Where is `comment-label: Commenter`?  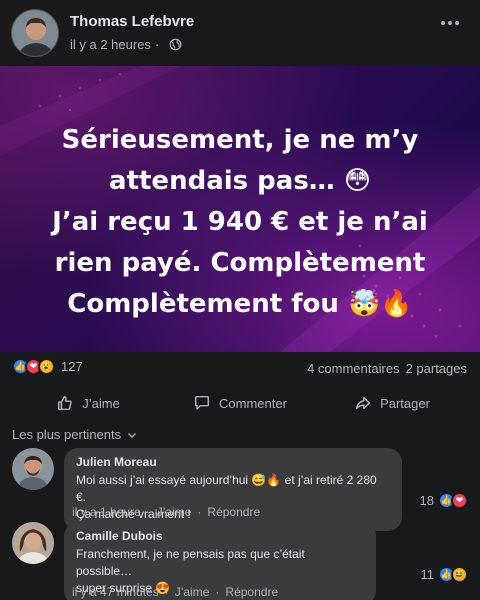
comment-label: Commenter is located at coordinates (253, 403).